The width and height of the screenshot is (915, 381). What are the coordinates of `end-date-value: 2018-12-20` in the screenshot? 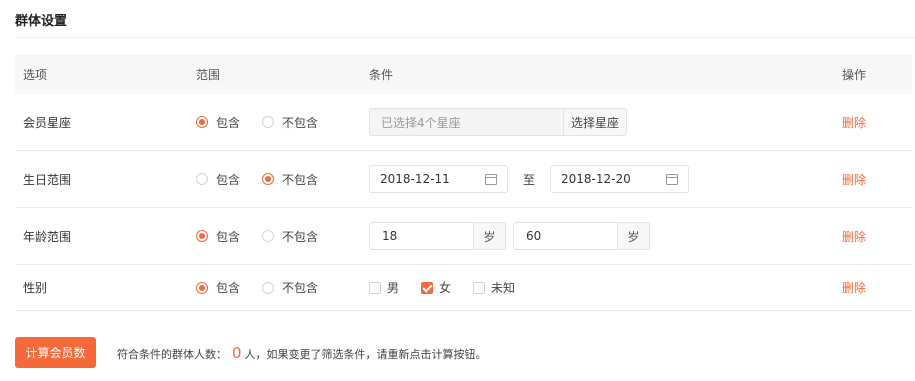 It's located at (596, 179).